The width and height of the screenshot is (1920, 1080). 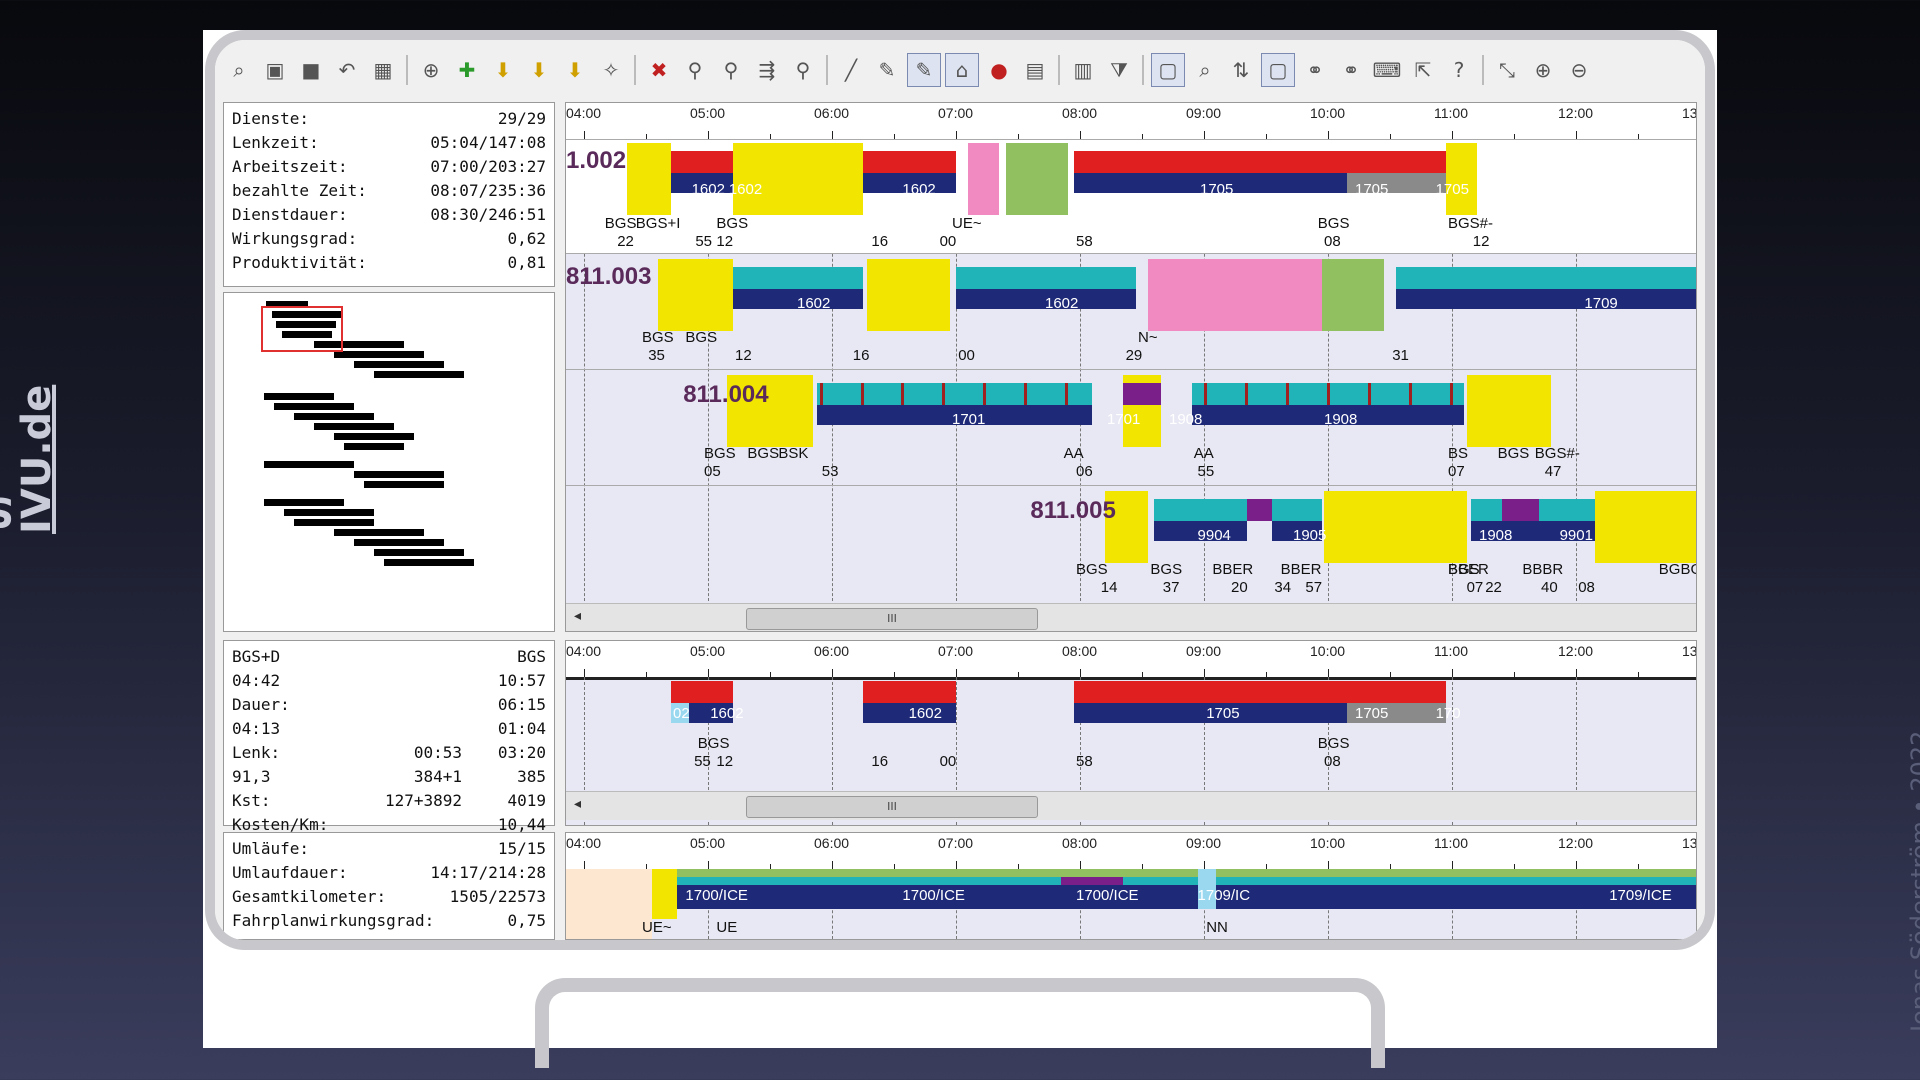 What do you see at coordinates (1315, 70) in the screenshot?
I see `link-icon: ⚭` at bounding box center [1315, 70].